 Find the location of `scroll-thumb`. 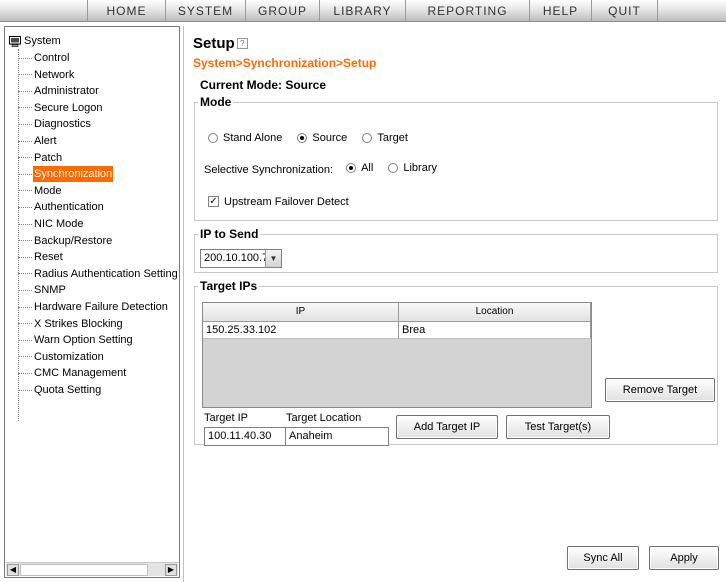

scroll-thumb is located at coordinates (84, 570).